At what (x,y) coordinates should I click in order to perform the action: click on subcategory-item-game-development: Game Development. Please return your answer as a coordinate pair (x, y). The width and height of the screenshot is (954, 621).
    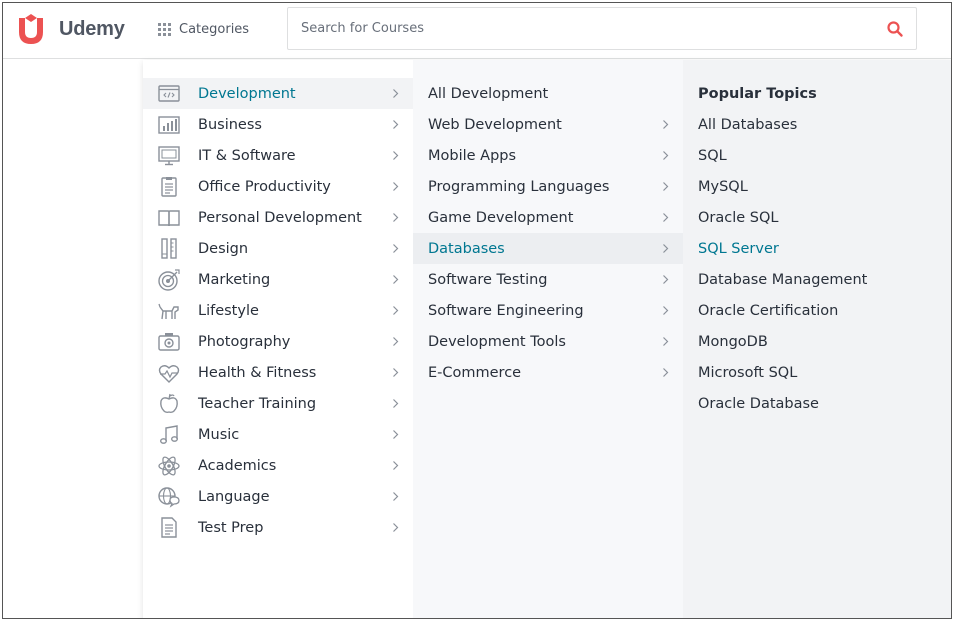
    Looking at the image, I should click on (548, 217).